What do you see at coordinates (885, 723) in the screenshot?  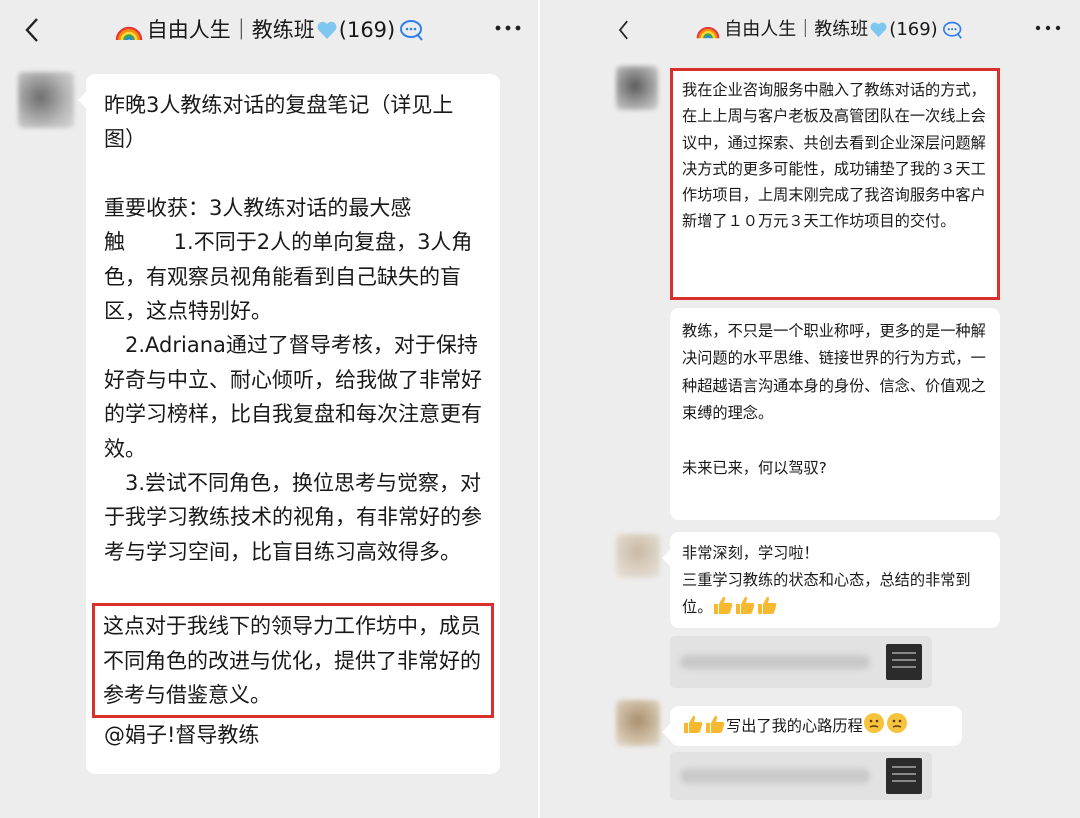 I see `thinking-face-icon` at bounding box center [885, 723].